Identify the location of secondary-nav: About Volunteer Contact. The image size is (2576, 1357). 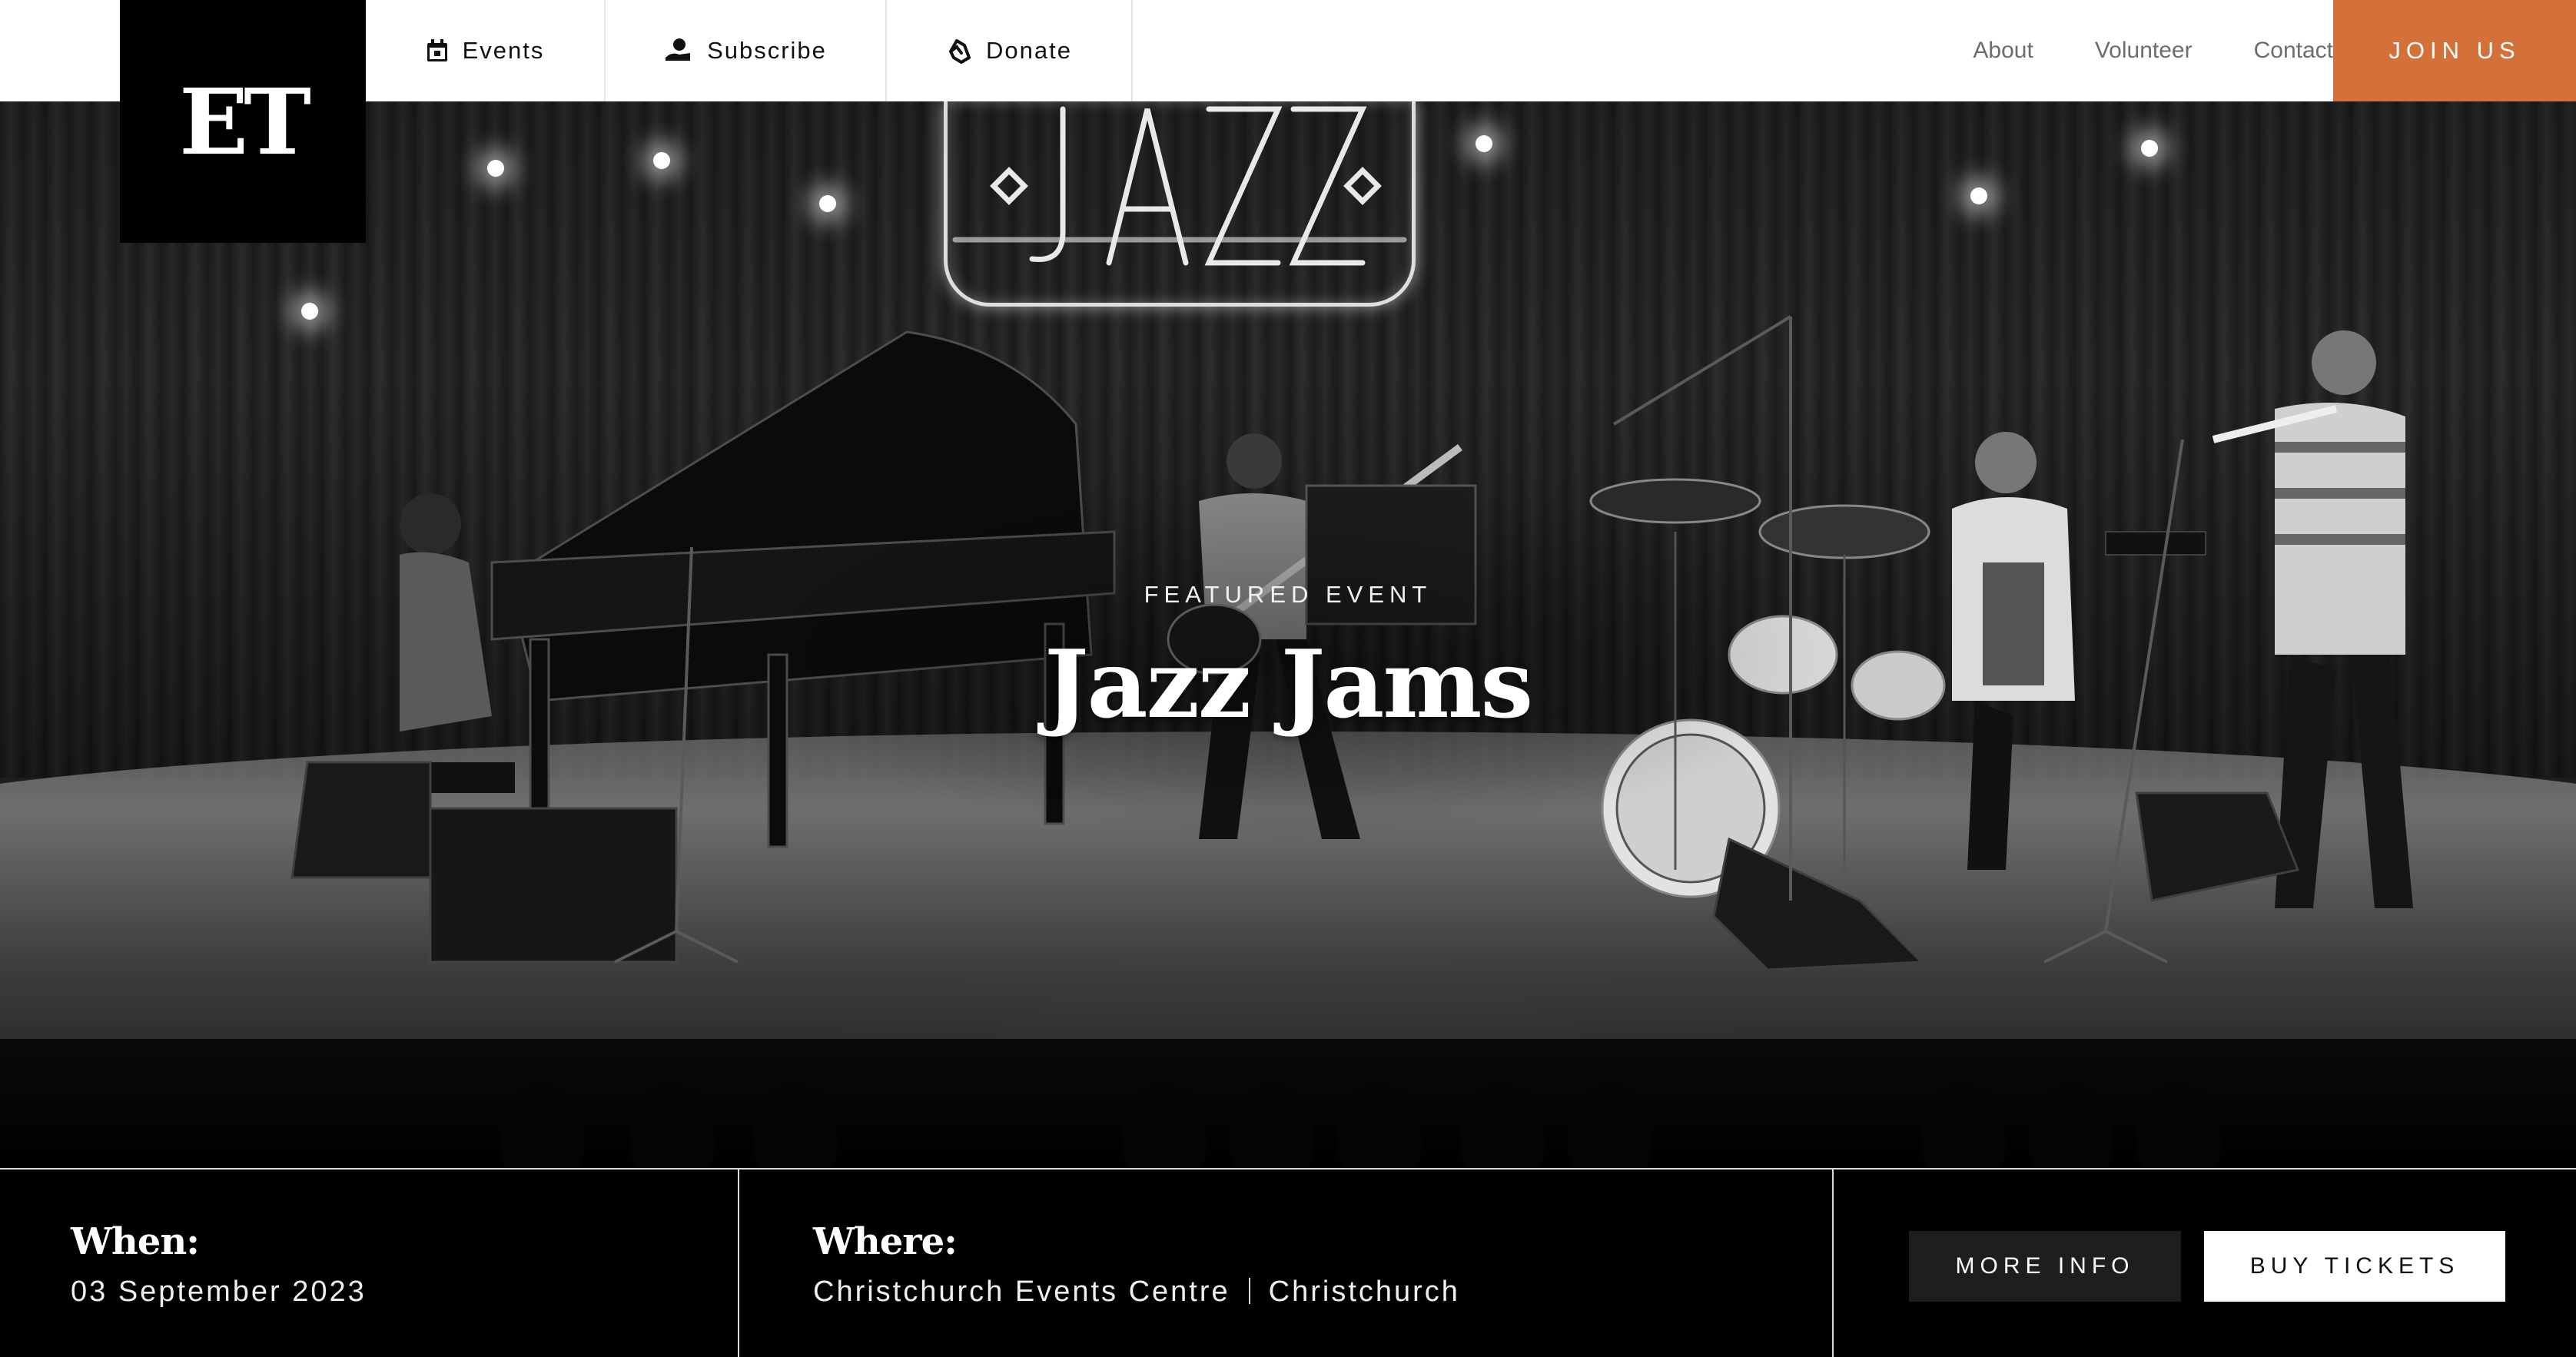
(2153, 50).